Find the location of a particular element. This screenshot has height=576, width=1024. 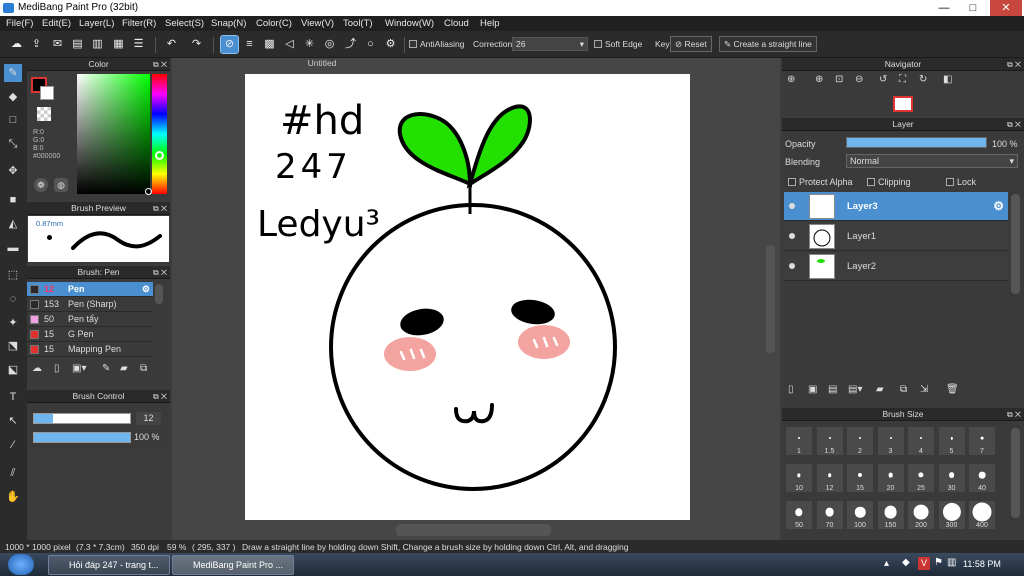

undo-icon: ↶ is located at coordinates (171, 44).